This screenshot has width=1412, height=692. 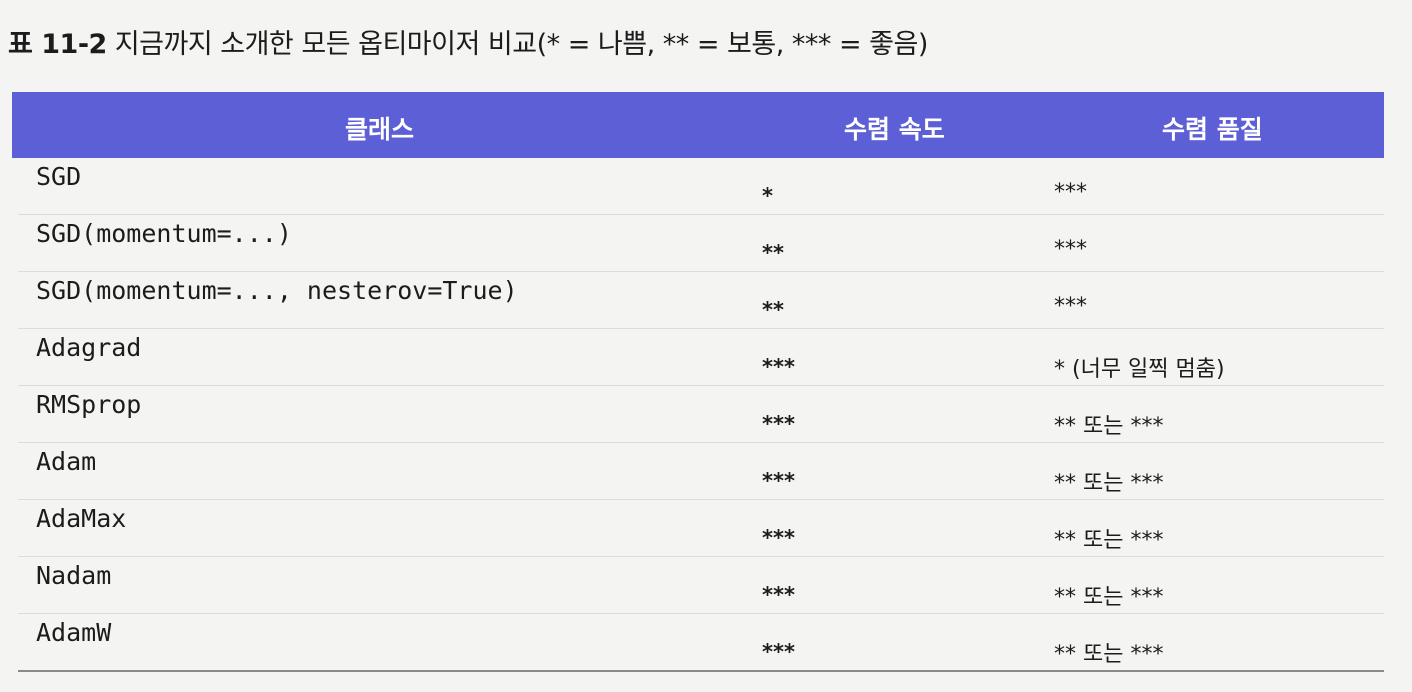 What do you see at coordinates (701, 414) in the screenshot?
I see `table-row: RMSprop *** ** 또는 ***` at bounding box center [701, 414].